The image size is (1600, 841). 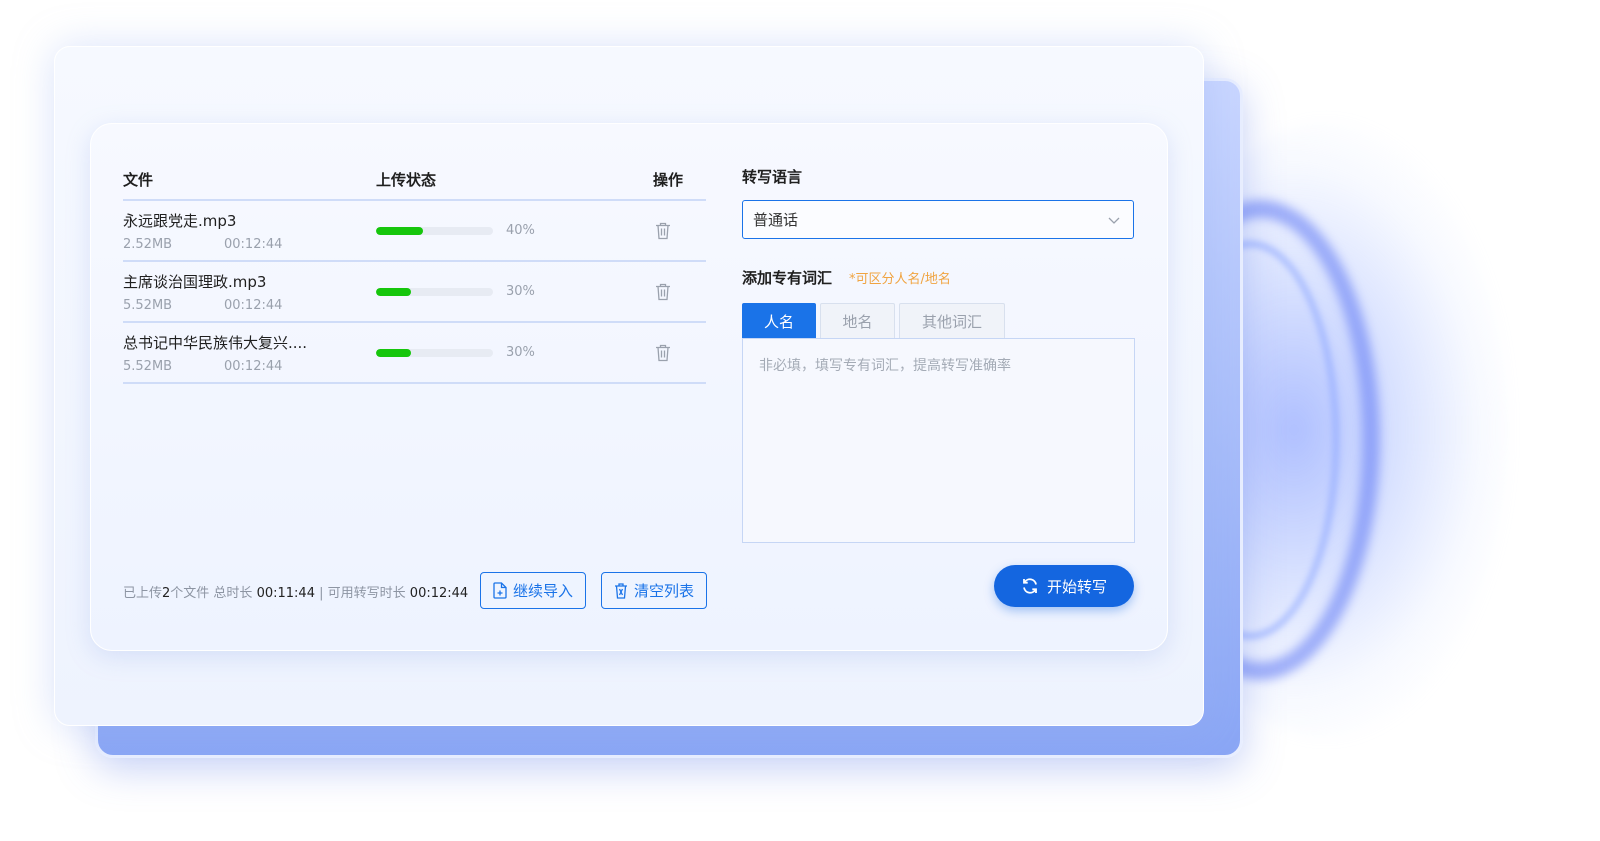 What do you see at coordinates (138, 180) in the screenshot?
I see `header-file: 文件` at bounding box center [138, 180].